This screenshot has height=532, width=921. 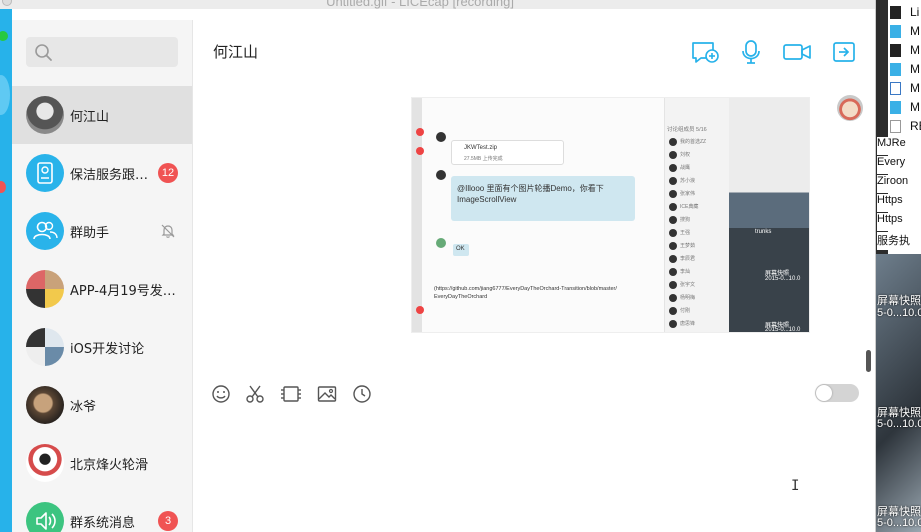 What do you see at coordinates (4, 36) in the screenshot?
I see `online-status-dot` at bounding box center [4, 36].